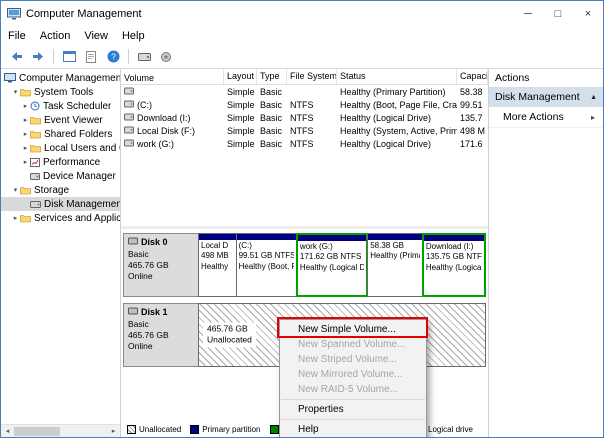 This screenshot has height=438, width=604. I want to click on menu-help: Help, so click(133, 36).